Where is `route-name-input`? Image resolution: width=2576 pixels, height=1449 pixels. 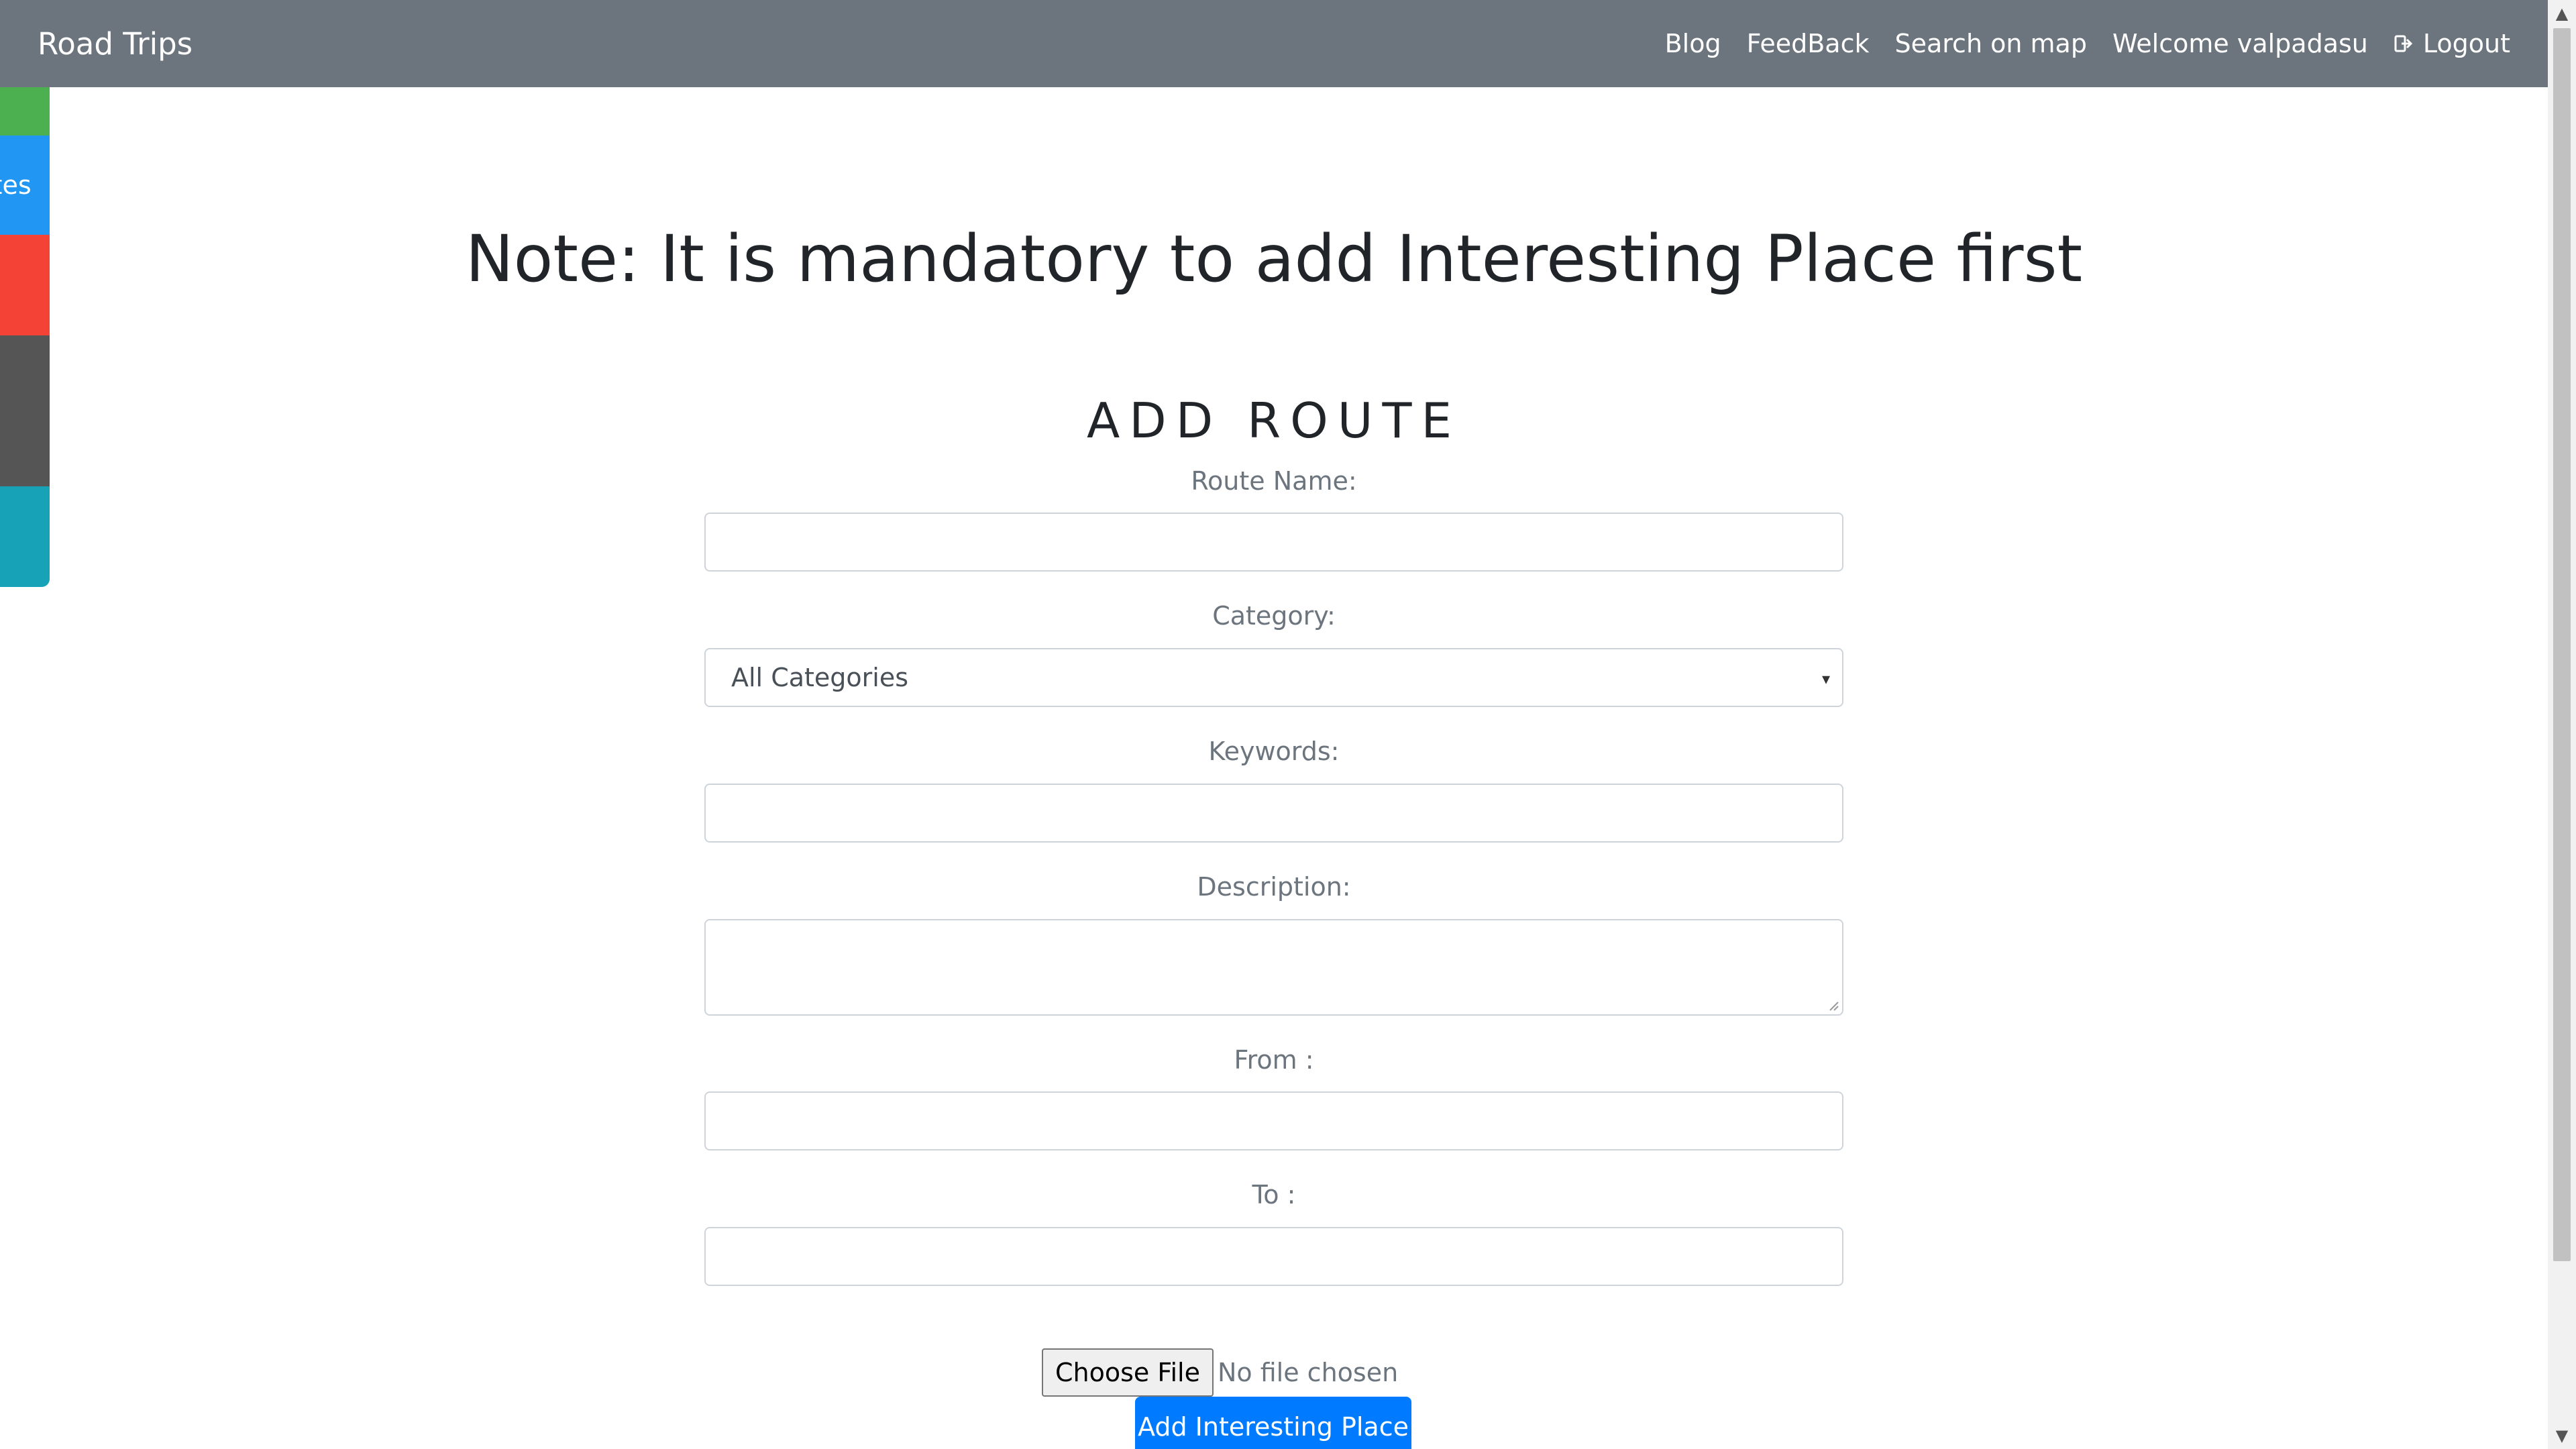
route-name-input is located at coordinates (1273, 542).